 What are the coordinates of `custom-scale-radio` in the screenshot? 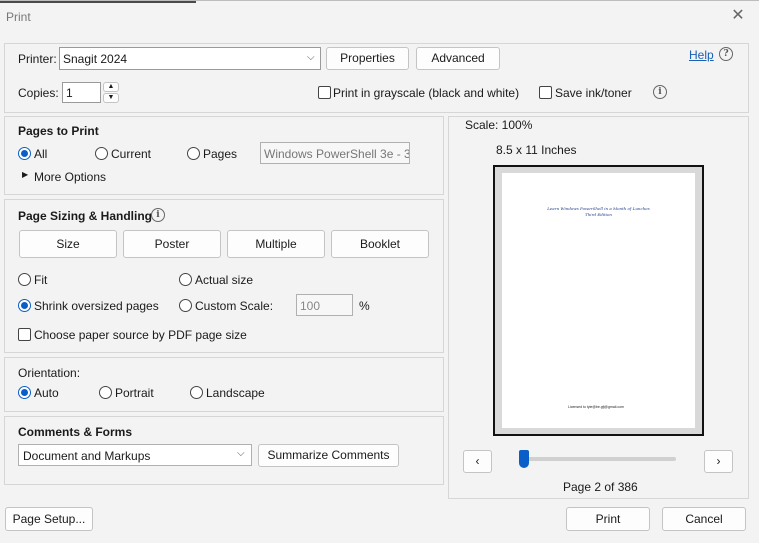 It's located at (185, 305).